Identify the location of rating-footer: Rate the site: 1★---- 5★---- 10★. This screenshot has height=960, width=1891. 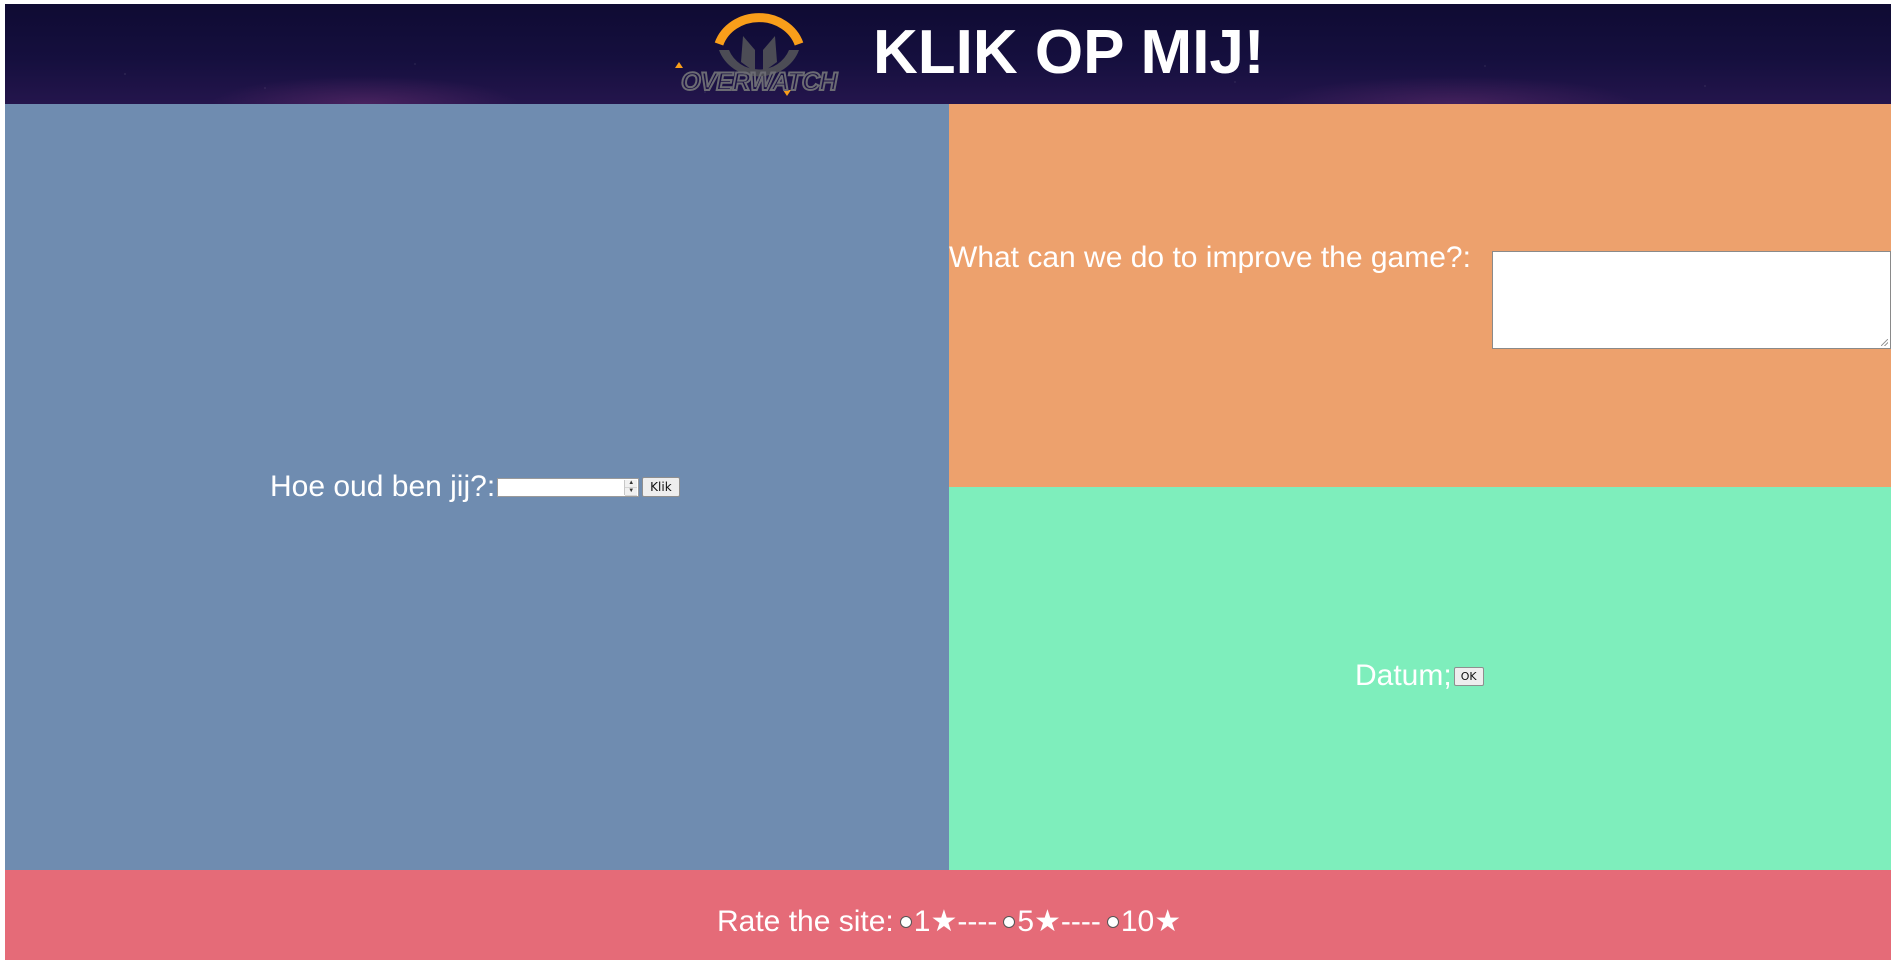
(948, 915).